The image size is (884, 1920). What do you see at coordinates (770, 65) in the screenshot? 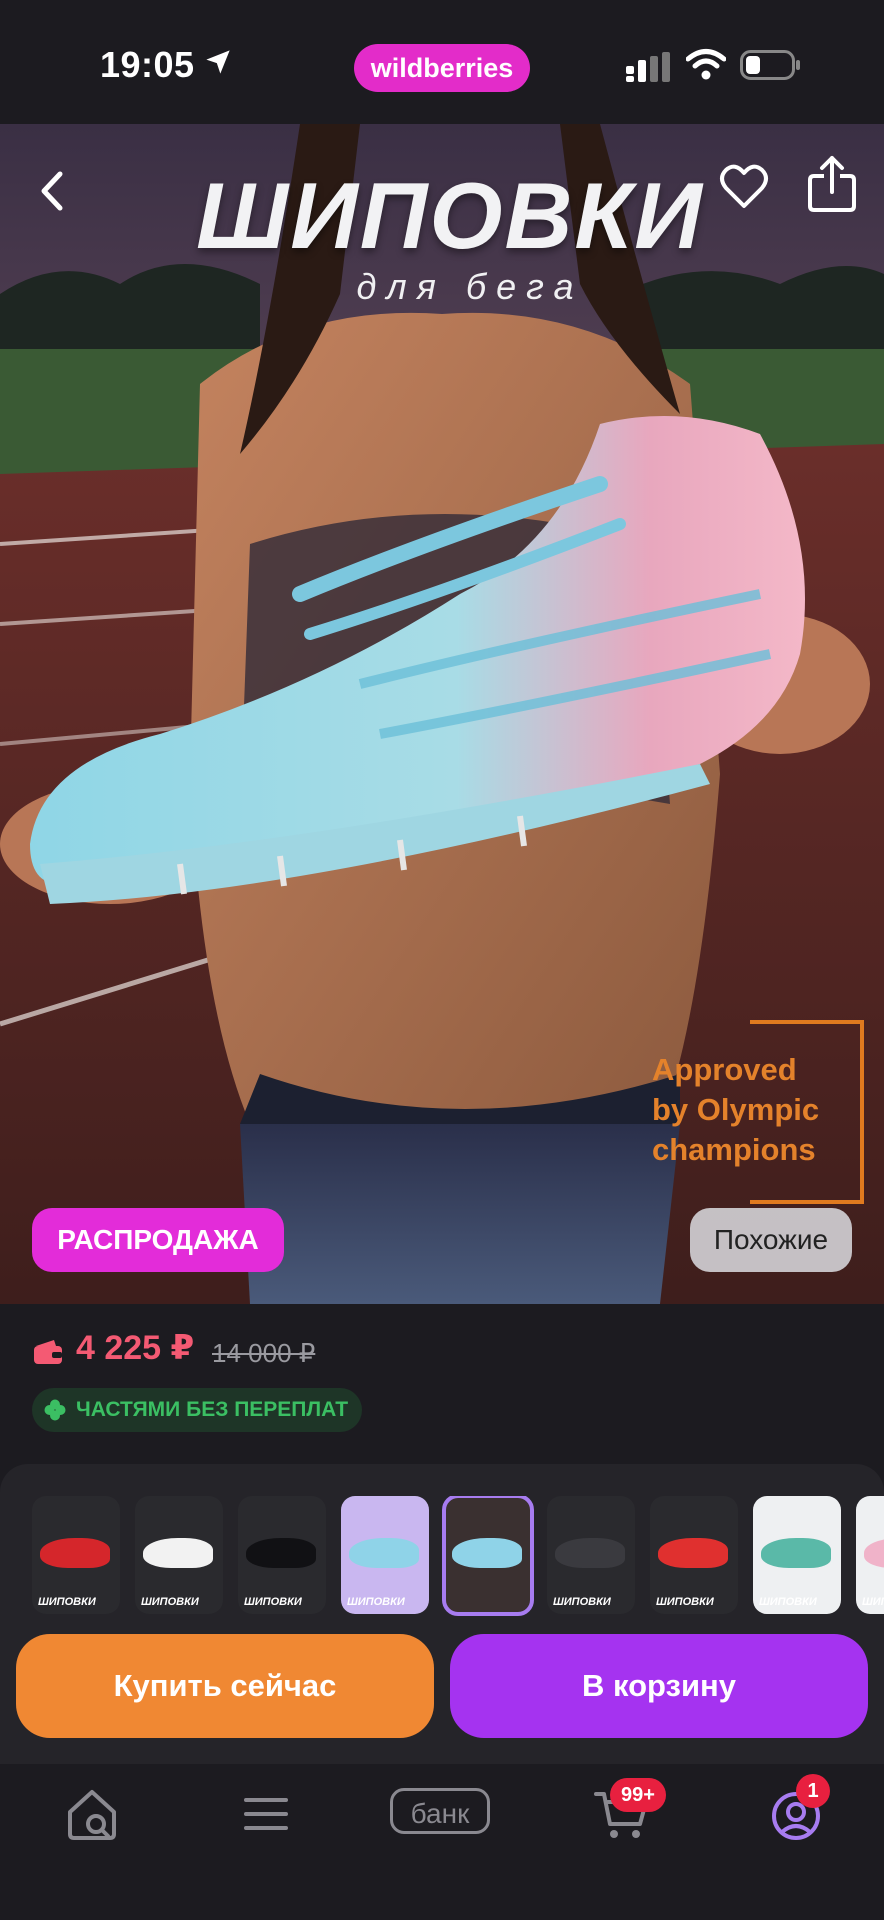
I see `battery-icon` at bounding box center [770, 65].